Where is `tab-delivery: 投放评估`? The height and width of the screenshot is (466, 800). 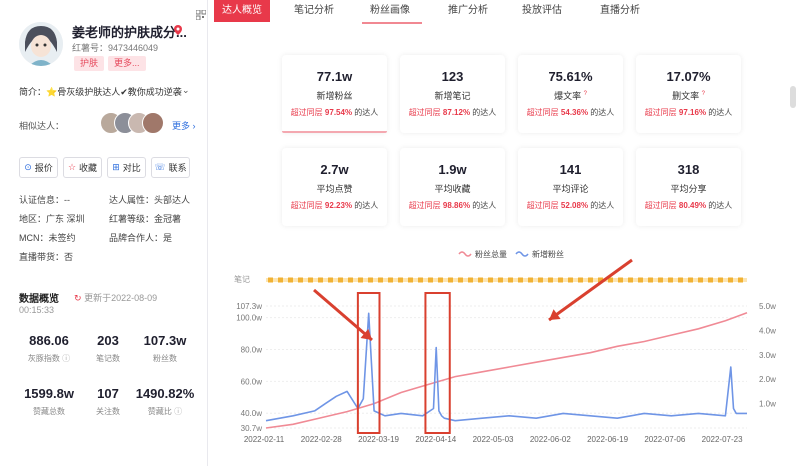 tab-delivery: 投放评估 is located at coordinates (542, 11).